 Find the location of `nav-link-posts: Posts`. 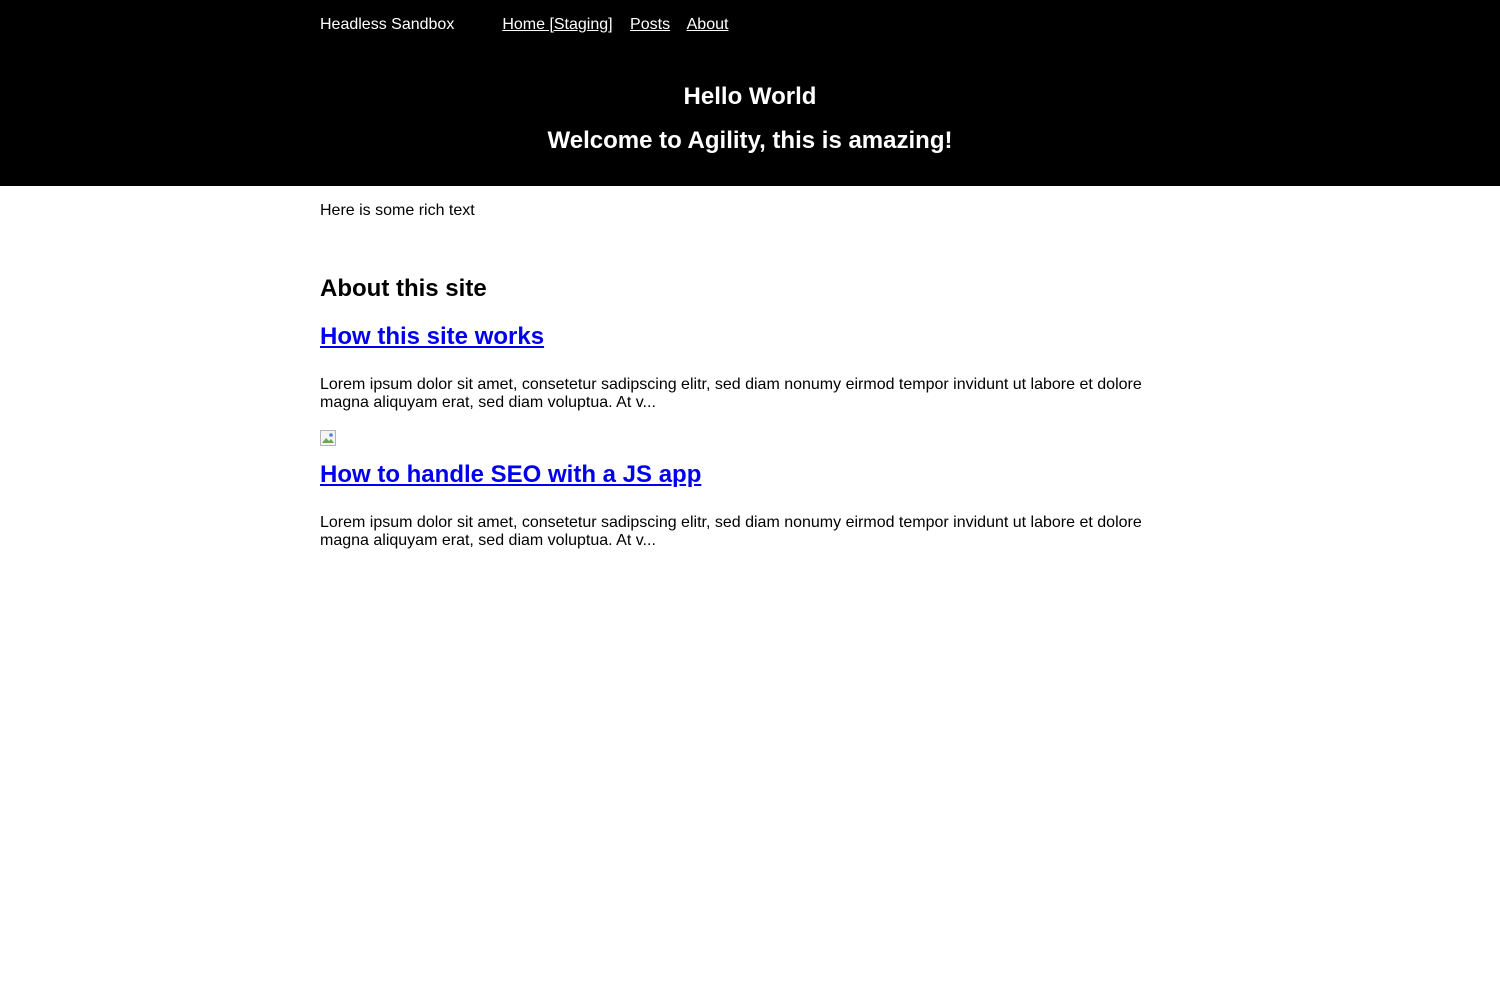

nav-link-posts: Posts is located at coordinates (650, 24).